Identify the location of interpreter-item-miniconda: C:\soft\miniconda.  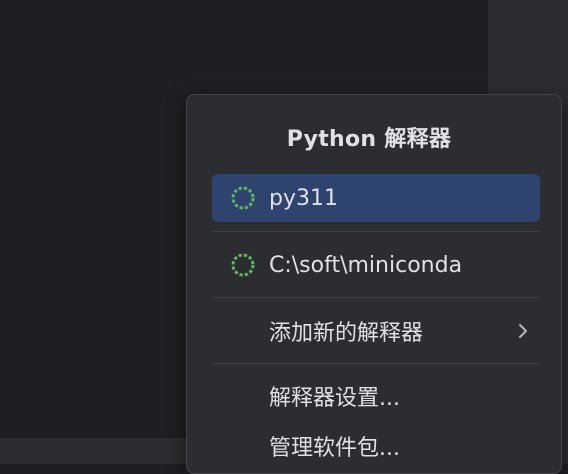
(376, 265).